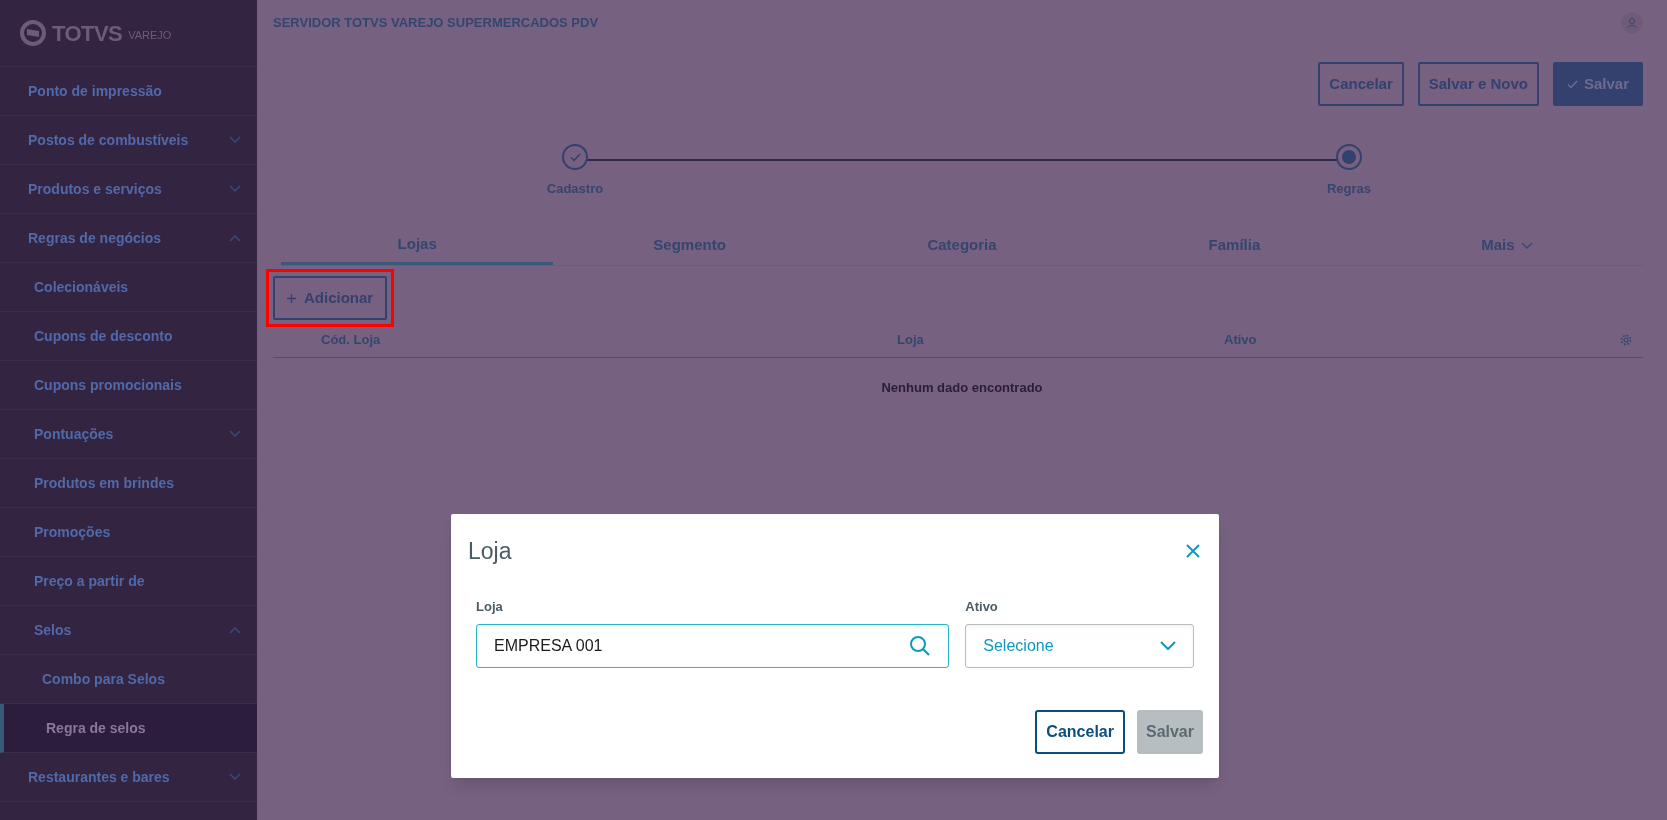  What do you see at coordinates (128, 189) in the screenshot?
I see `sidebar-item: Produtos e serviços` at bounding box center [128, 189].